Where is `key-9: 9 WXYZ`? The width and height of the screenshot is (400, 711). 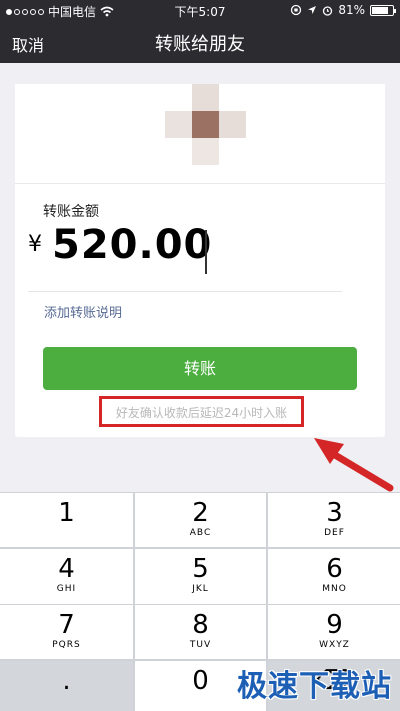 key-9: 9 WXYZ is located at coordinates (334, 632).